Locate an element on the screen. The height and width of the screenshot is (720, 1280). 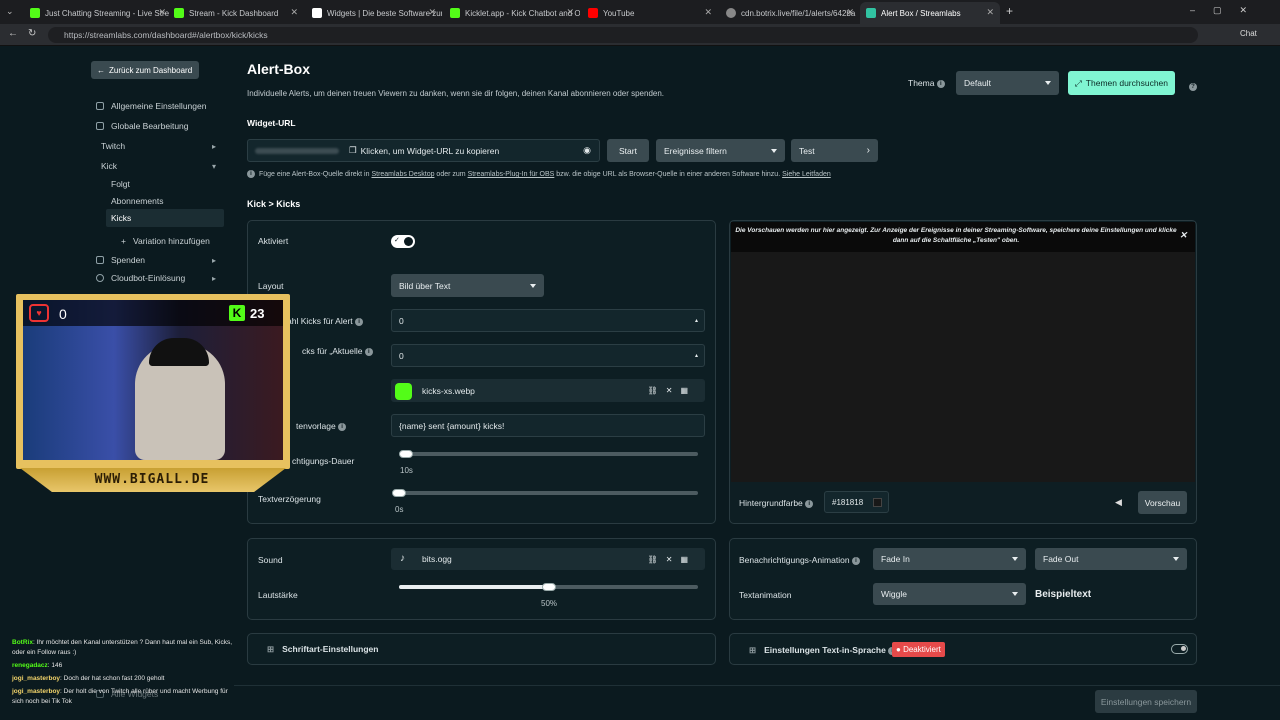
blurred-url is located at coordinates (297, 150).